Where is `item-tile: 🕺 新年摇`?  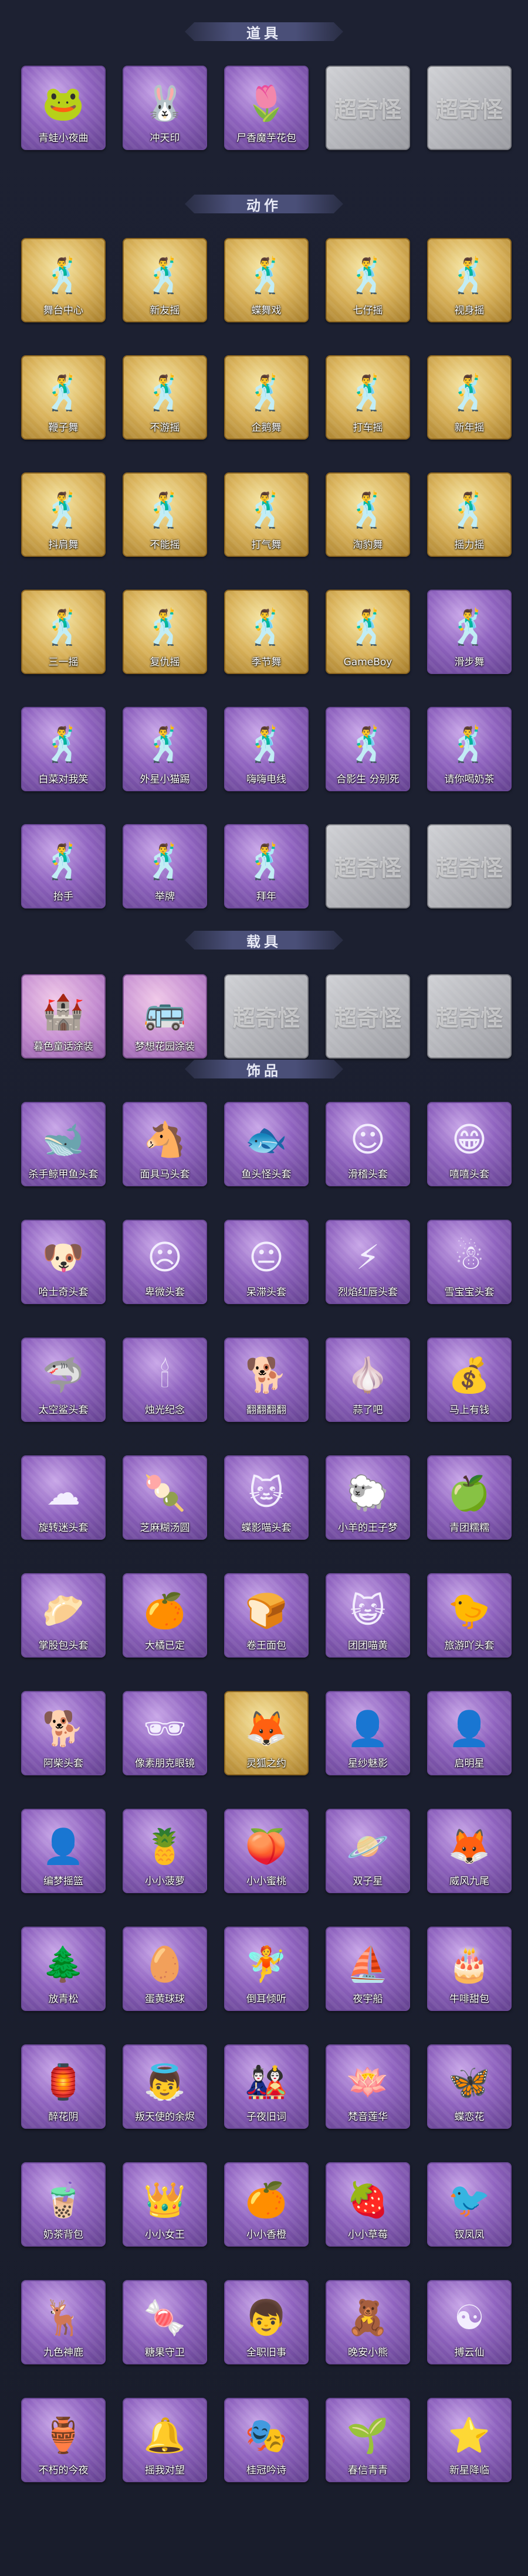 item-tile: 🕺 新年摇 is located at coordinates (469, 397).